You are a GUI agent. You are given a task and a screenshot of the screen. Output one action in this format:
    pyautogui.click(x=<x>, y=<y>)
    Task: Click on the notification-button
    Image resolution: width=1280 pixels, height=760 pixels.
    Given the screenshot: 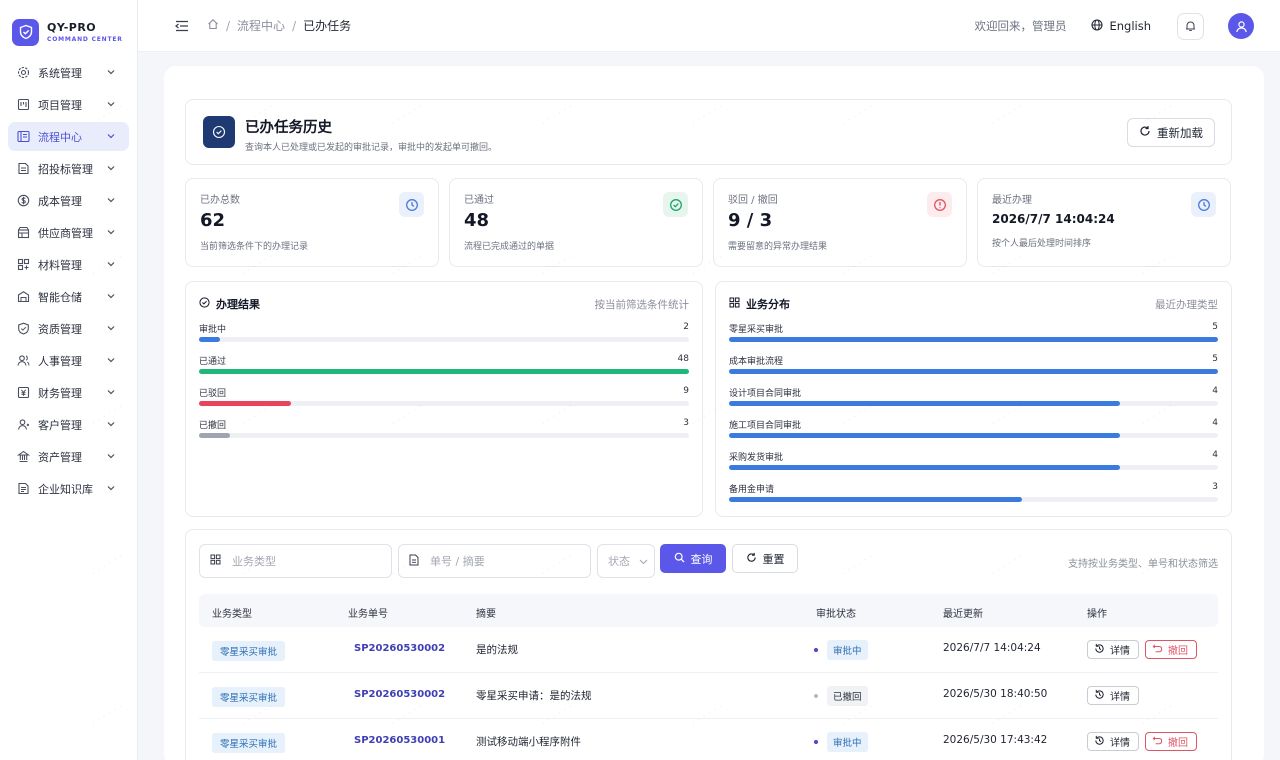 What is the action you would take?
    pyautogui.click(x=1190, y=26)
    